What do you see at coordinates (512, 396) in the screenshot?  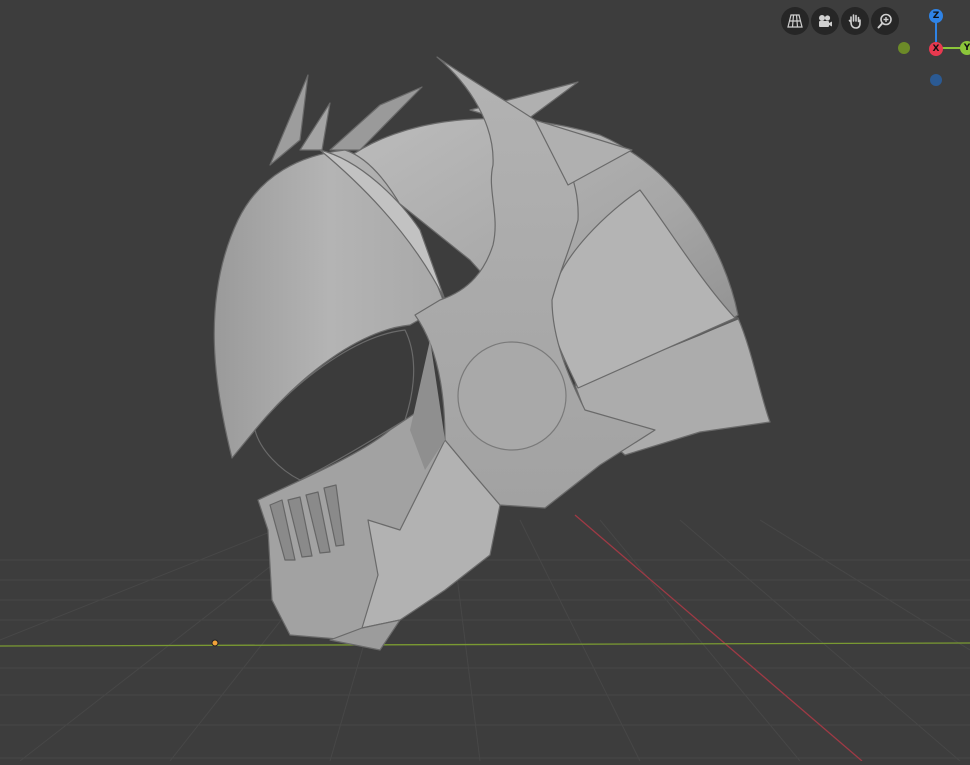 I see `side-disc-detail` at bounding box center [512, 396].